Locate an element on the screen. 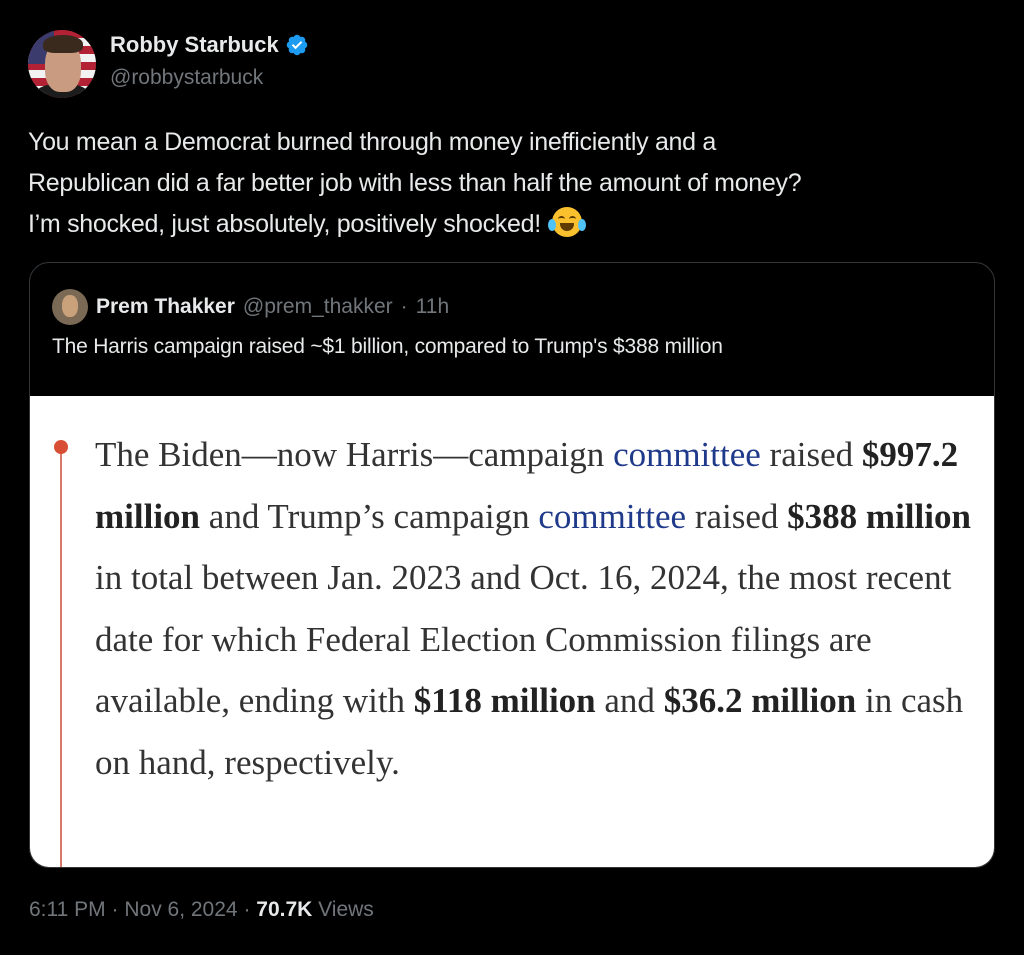 The image size is (1024, 955). quoted-age: 11h is located at coordinates (432, 307).